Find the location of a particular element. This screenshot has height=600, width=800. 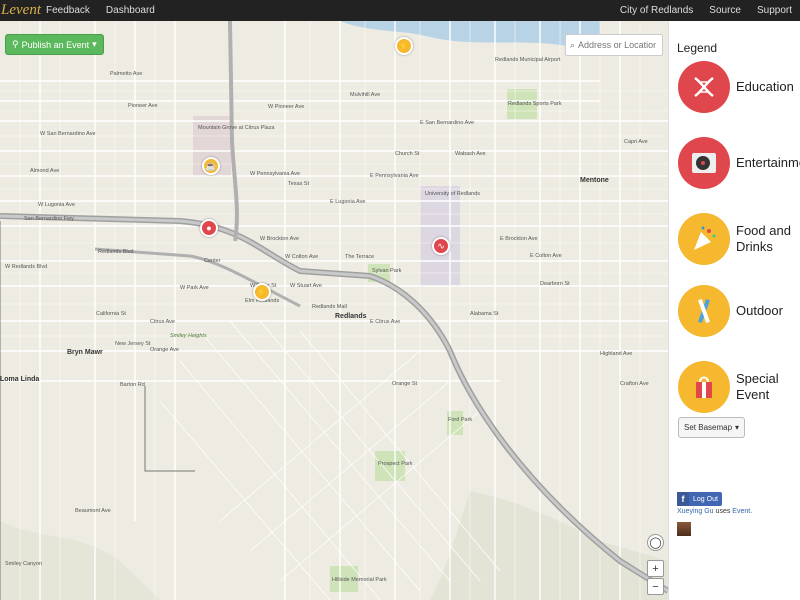

street-label: Smiley Canyon is located at coordinates (23, 564).